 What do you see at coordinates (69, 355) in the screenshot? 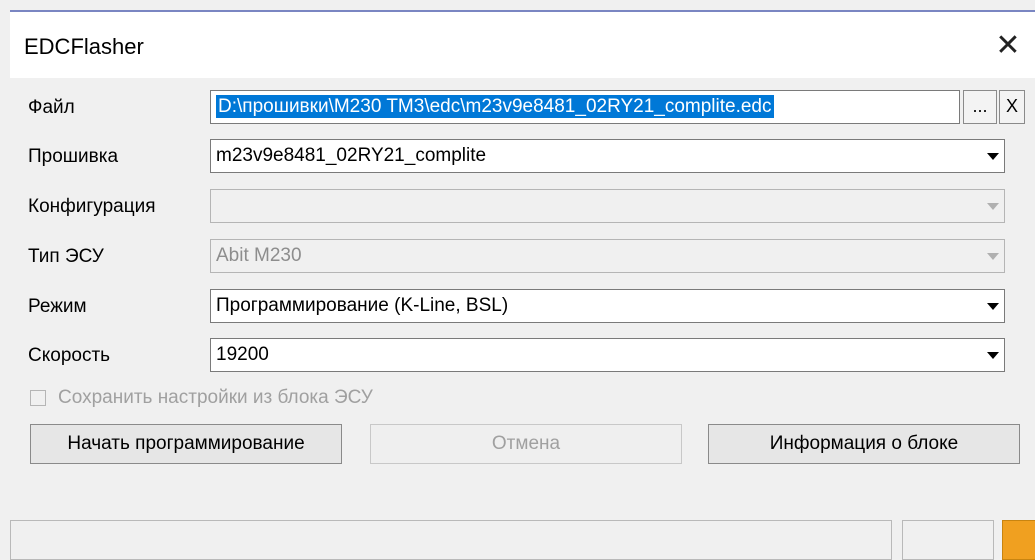
I see `speed-label: Скорость` at bounding box center [69, 355].